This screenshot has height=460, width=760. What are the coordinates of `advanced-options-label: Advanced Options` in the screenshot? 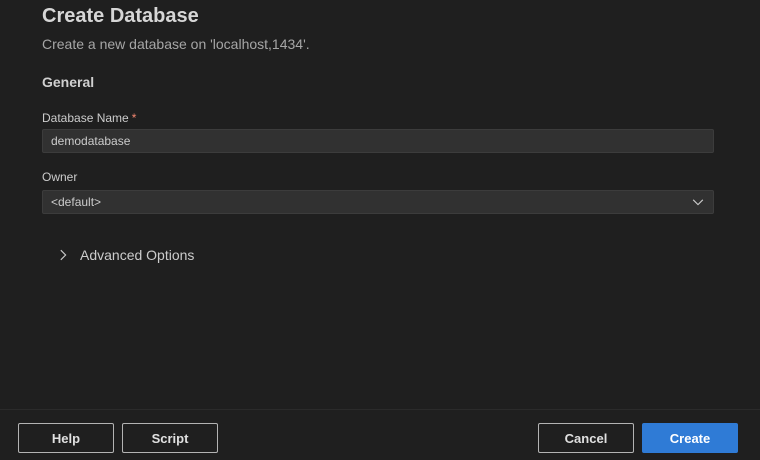 It's located at (137, 255).